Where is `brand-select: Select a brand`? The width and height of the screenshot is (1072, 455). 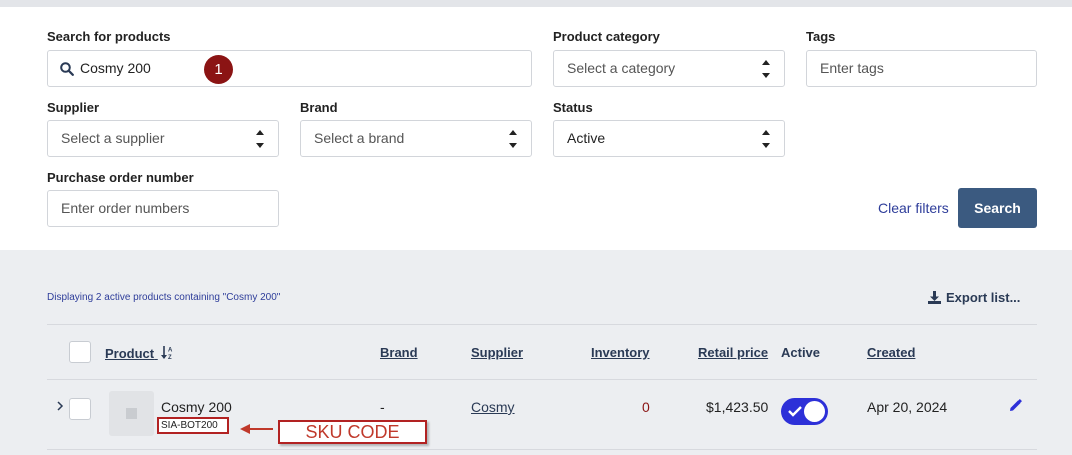
brand-select: Select a brand is located at coordinates (416, 138).